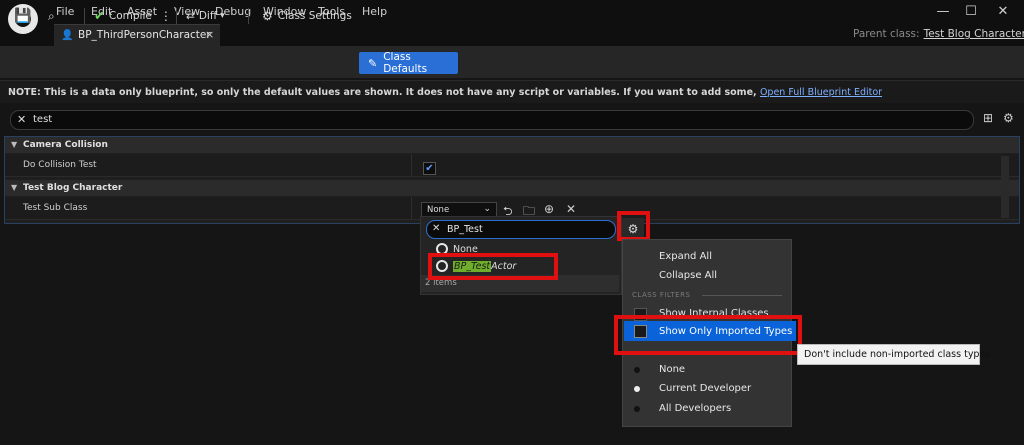 The height and width of the screenshot is (445, 1024). What do you see at coordinates (144, 35) in the screenshot?
I see `tab-title: BP_ThirdPersonCharacter` at bounding box center [144, 35].